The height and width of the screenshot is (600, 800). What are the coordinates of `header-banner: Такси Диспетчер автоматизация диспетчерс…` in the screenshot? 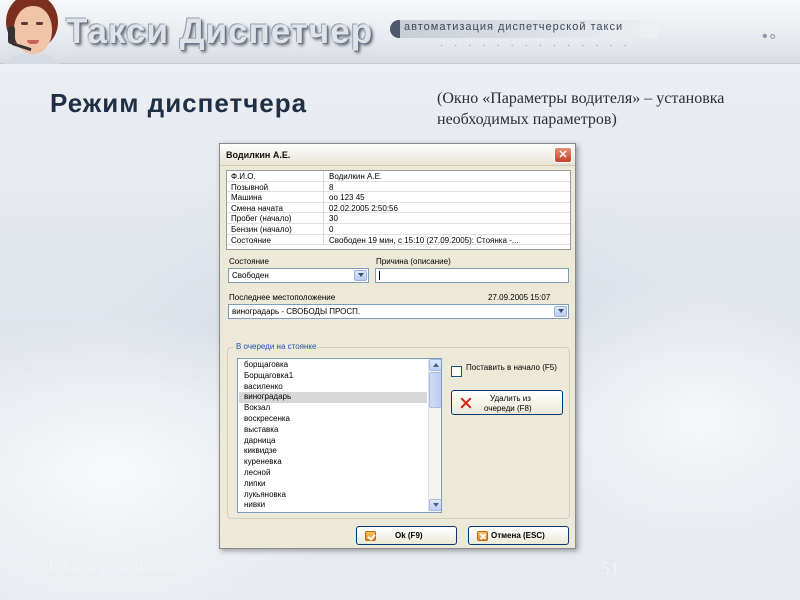 It's located at (400, 32).